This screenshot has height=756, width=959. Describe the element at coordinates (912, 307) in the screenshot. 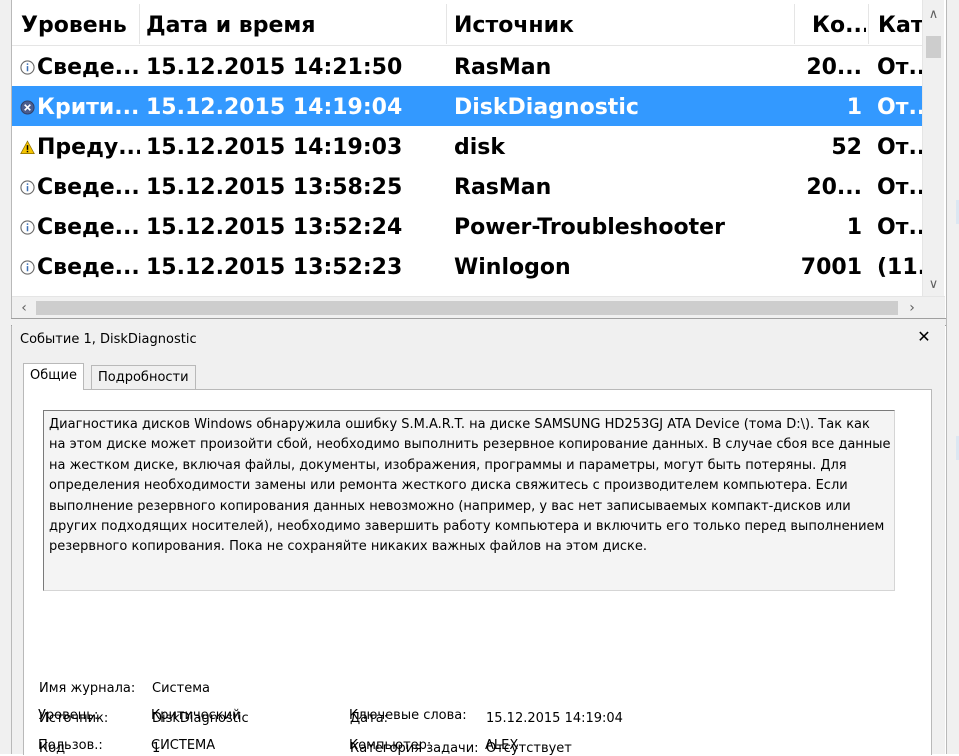

I see `scroll-right-icon: ›` at that location.